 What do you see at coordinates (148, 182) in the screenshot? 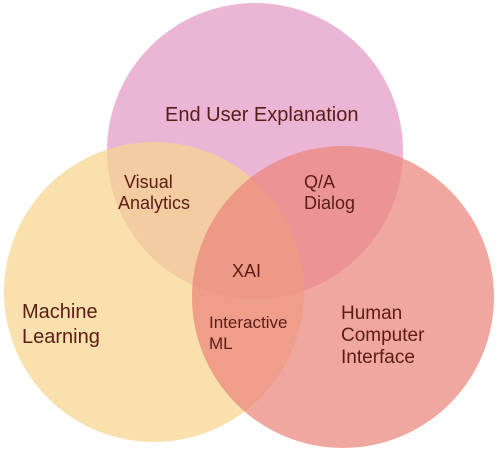
I see `label-visual-analytics-line-1: Visual` at bounding box center [148, 182].